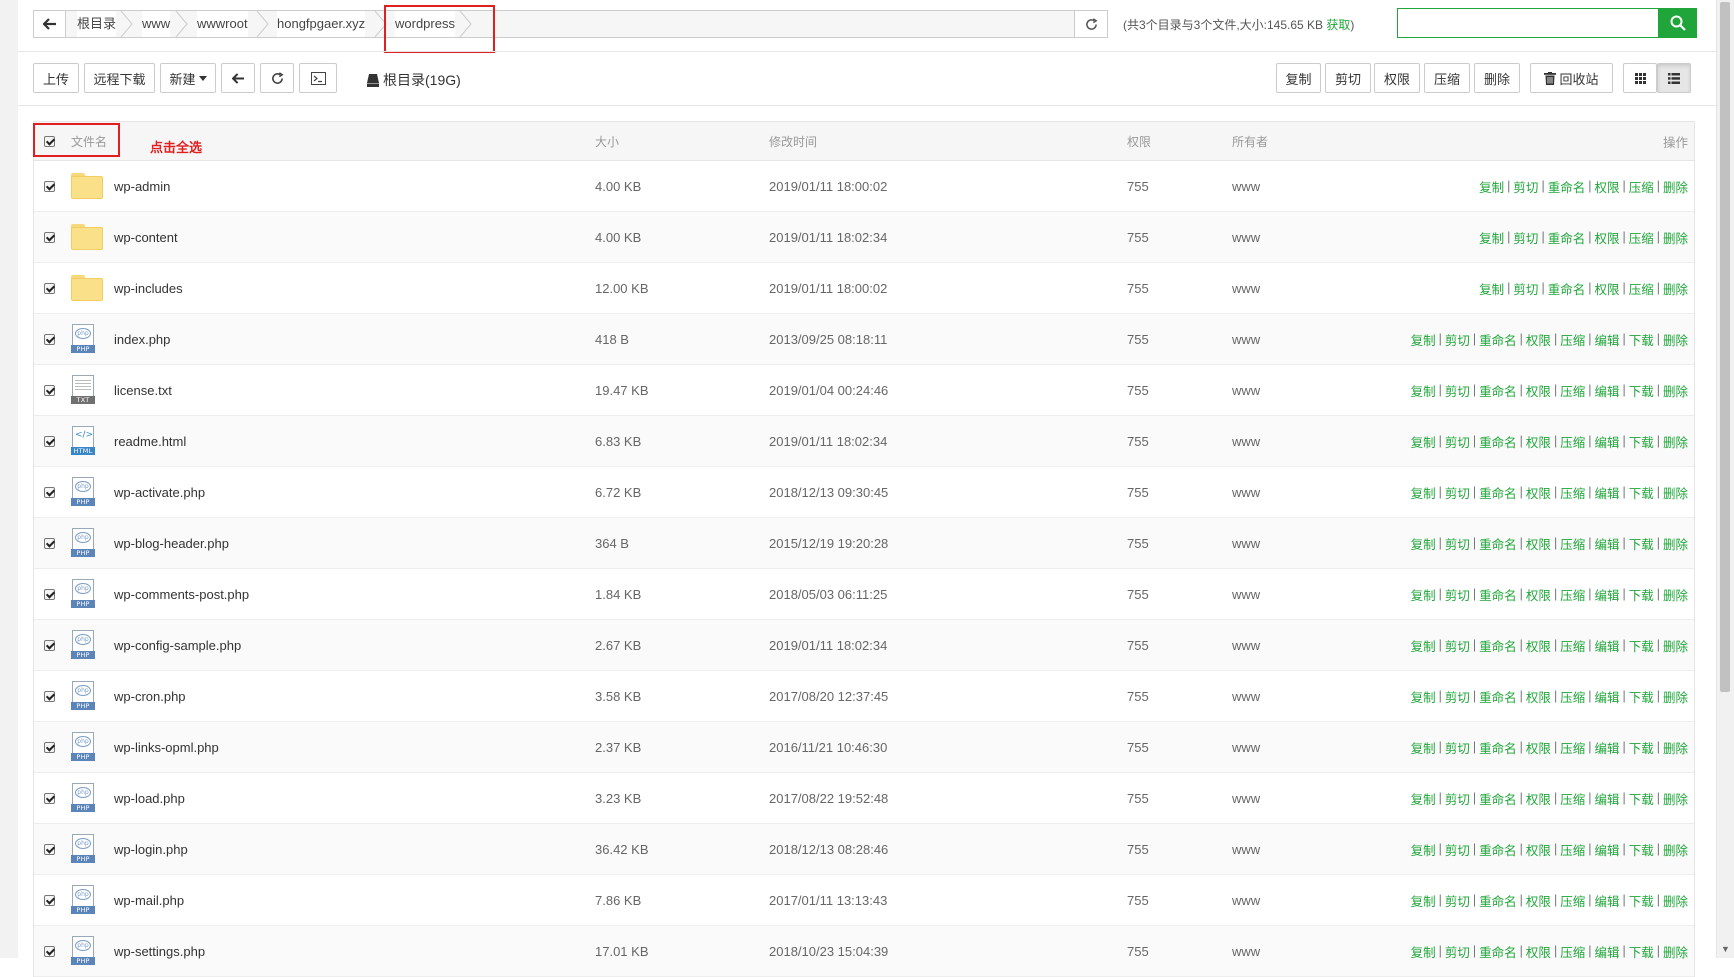 The height and width of the screenshot is (977, 1734). I want to click on folder-icon, so click(87, 237).